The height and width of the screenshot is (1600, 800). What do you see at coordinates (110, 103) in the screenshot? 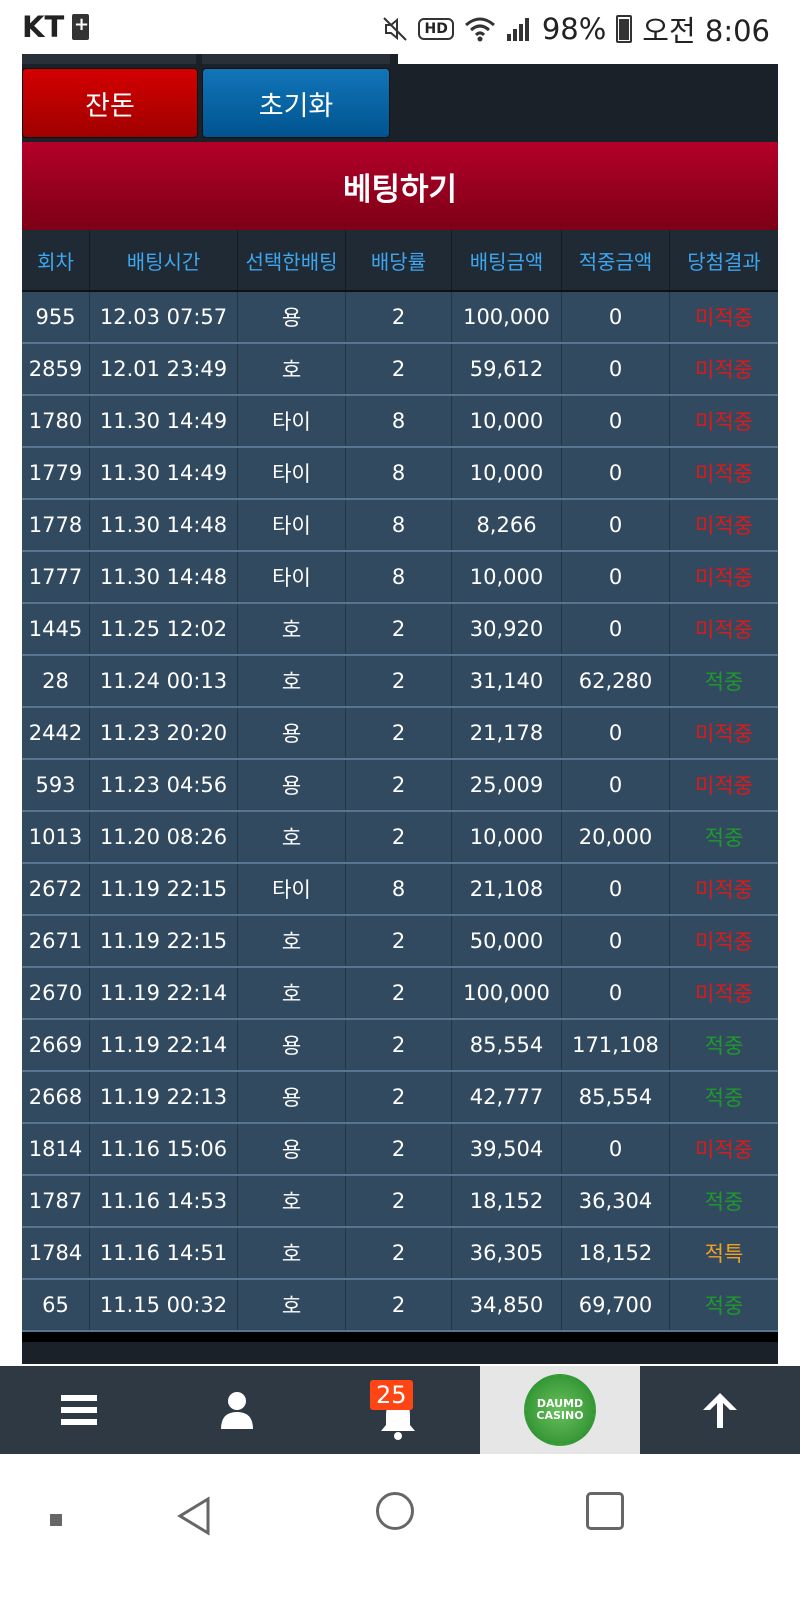
I see `balance-button: 잔돈` at bounding box center [110, 103].